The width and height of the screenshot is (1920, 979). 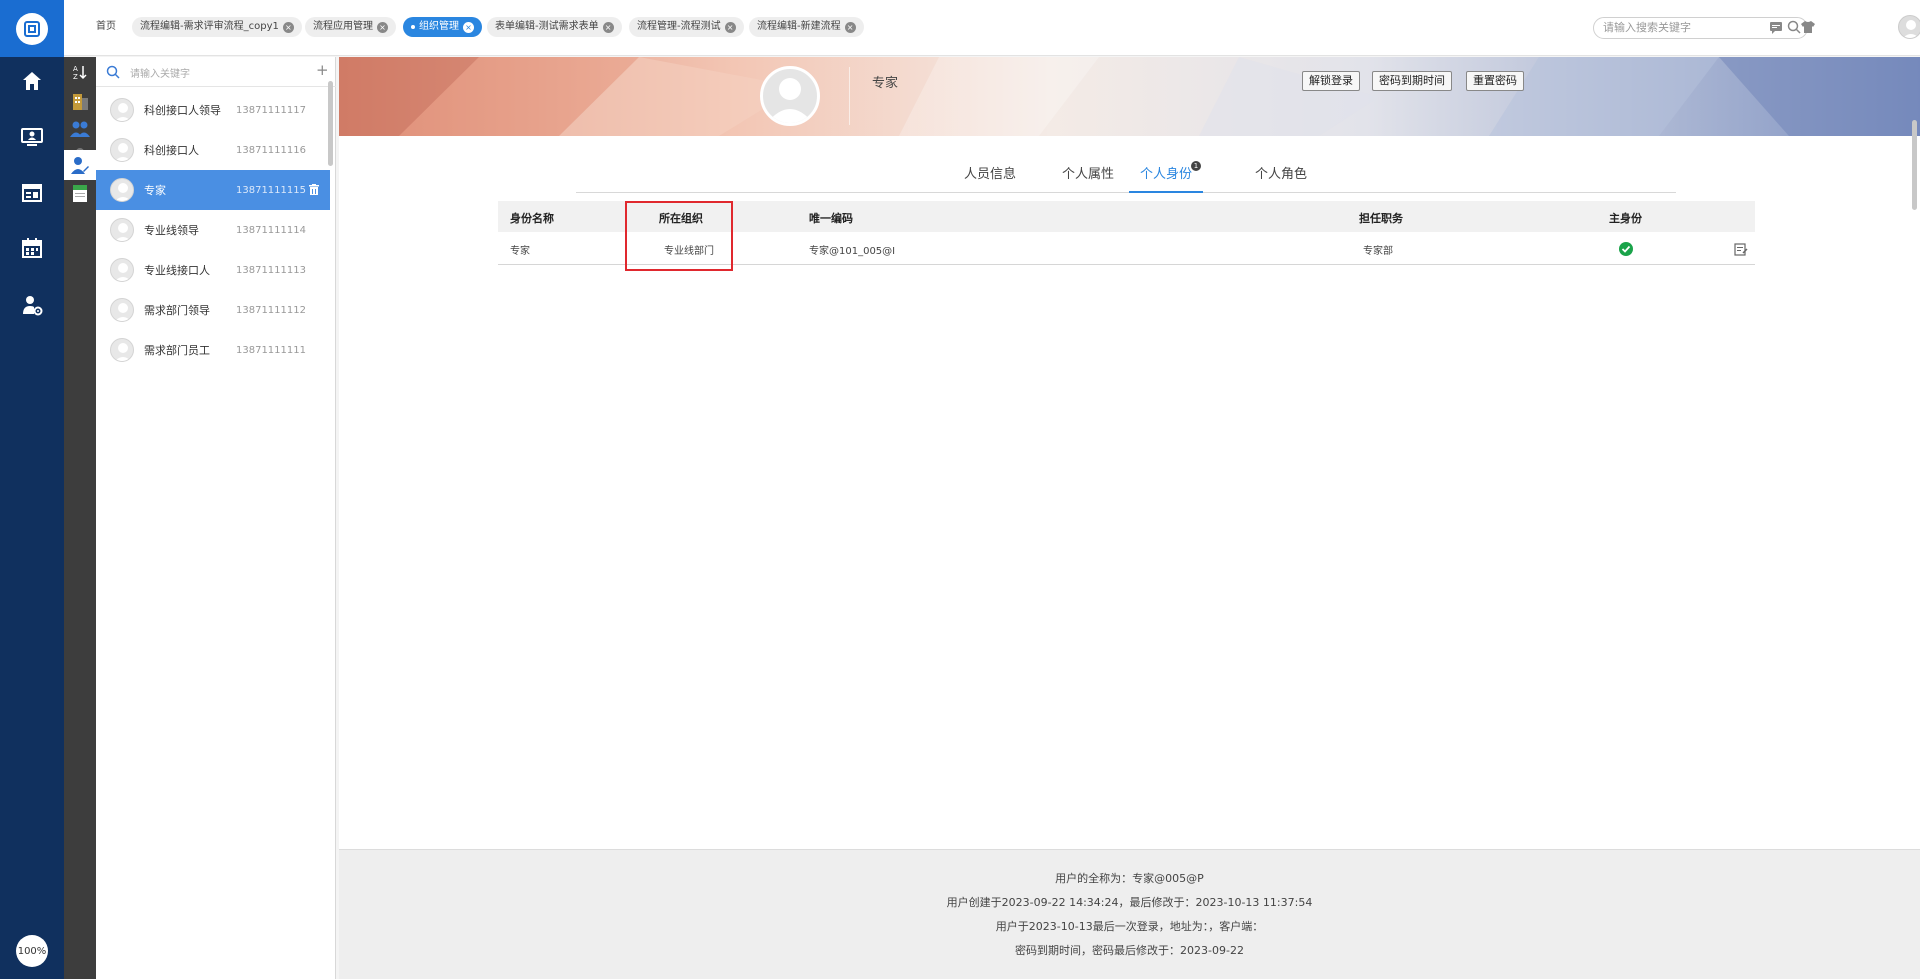 I want to click on home-icon, so click(x=32, y=81).